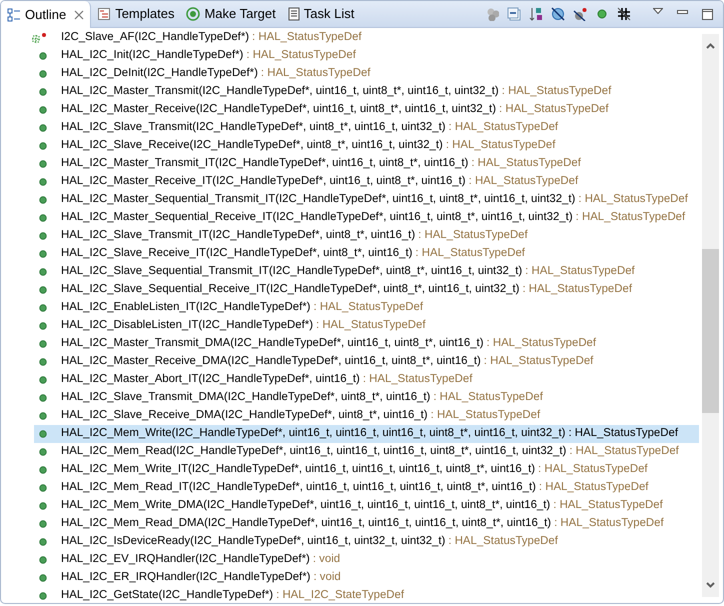 The image size is (724, 606). I want to click on outline-item: HAL_I2C_Mem_Read(I2C_HandleTypeDef*, uint16_t, uint16_t, uint16_t, uint8_t*, uint16_t, uint32_t) : HAL_StatusTypeDef, so click(361, 452).